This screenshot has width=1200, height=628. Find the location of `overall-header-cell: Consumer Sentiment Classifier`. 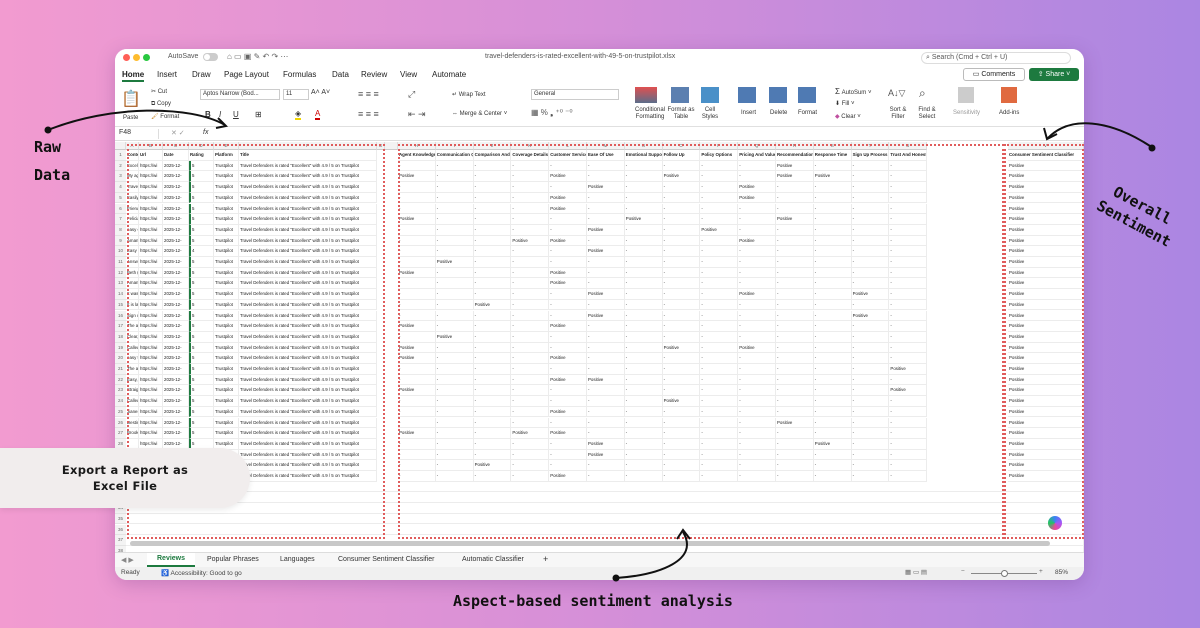

overall-header-cell: Consumer Sentiment Classifier is located at coordinates (1046, 155).